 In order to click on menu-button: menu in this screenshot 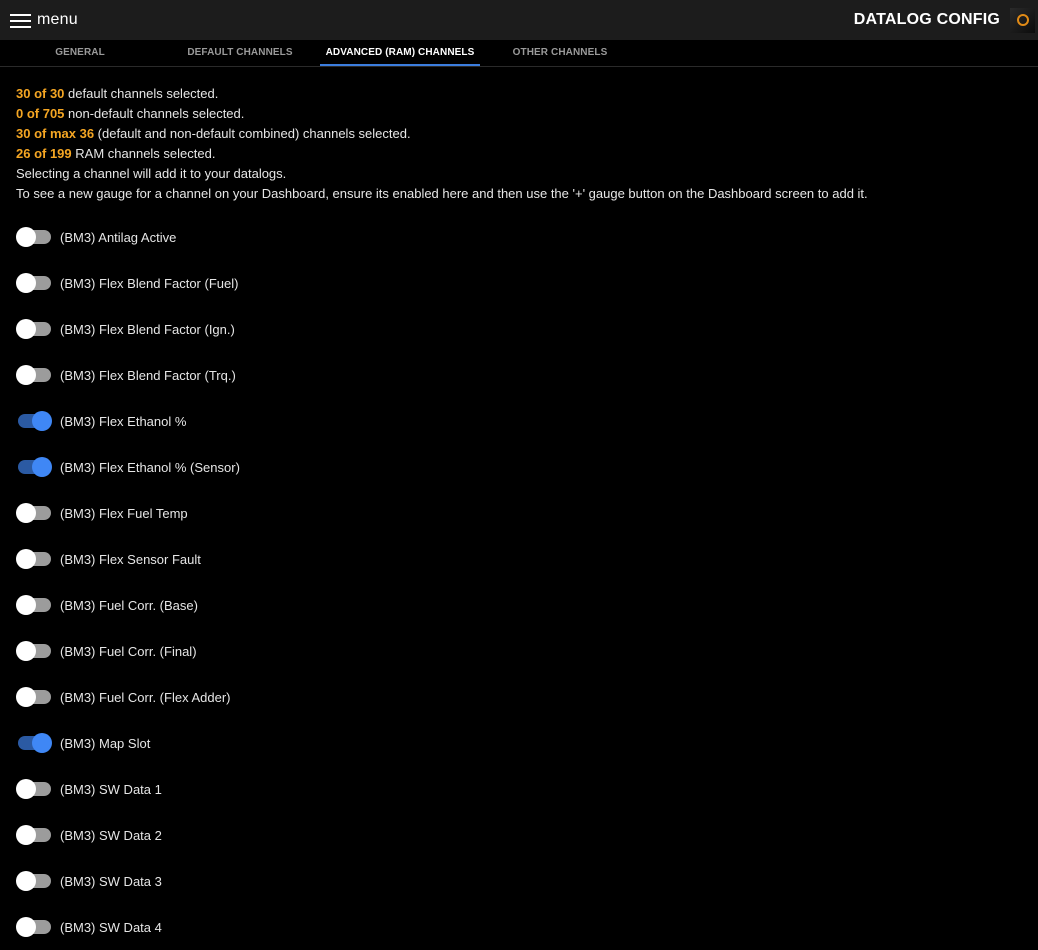, I will do `click(39, 20)`.